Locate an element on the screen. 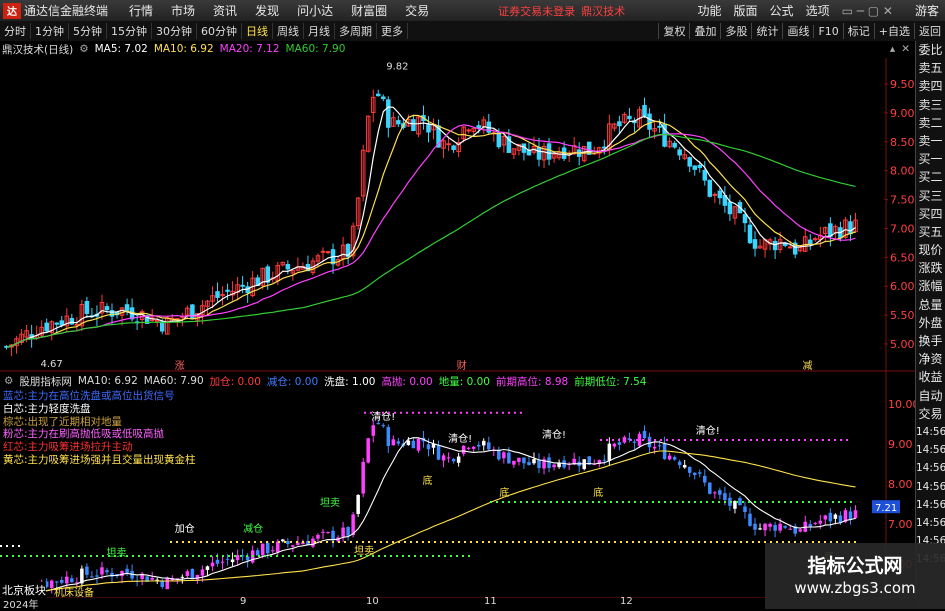  add-watchlist-button: +自选 is located at coordinates (893, 31).